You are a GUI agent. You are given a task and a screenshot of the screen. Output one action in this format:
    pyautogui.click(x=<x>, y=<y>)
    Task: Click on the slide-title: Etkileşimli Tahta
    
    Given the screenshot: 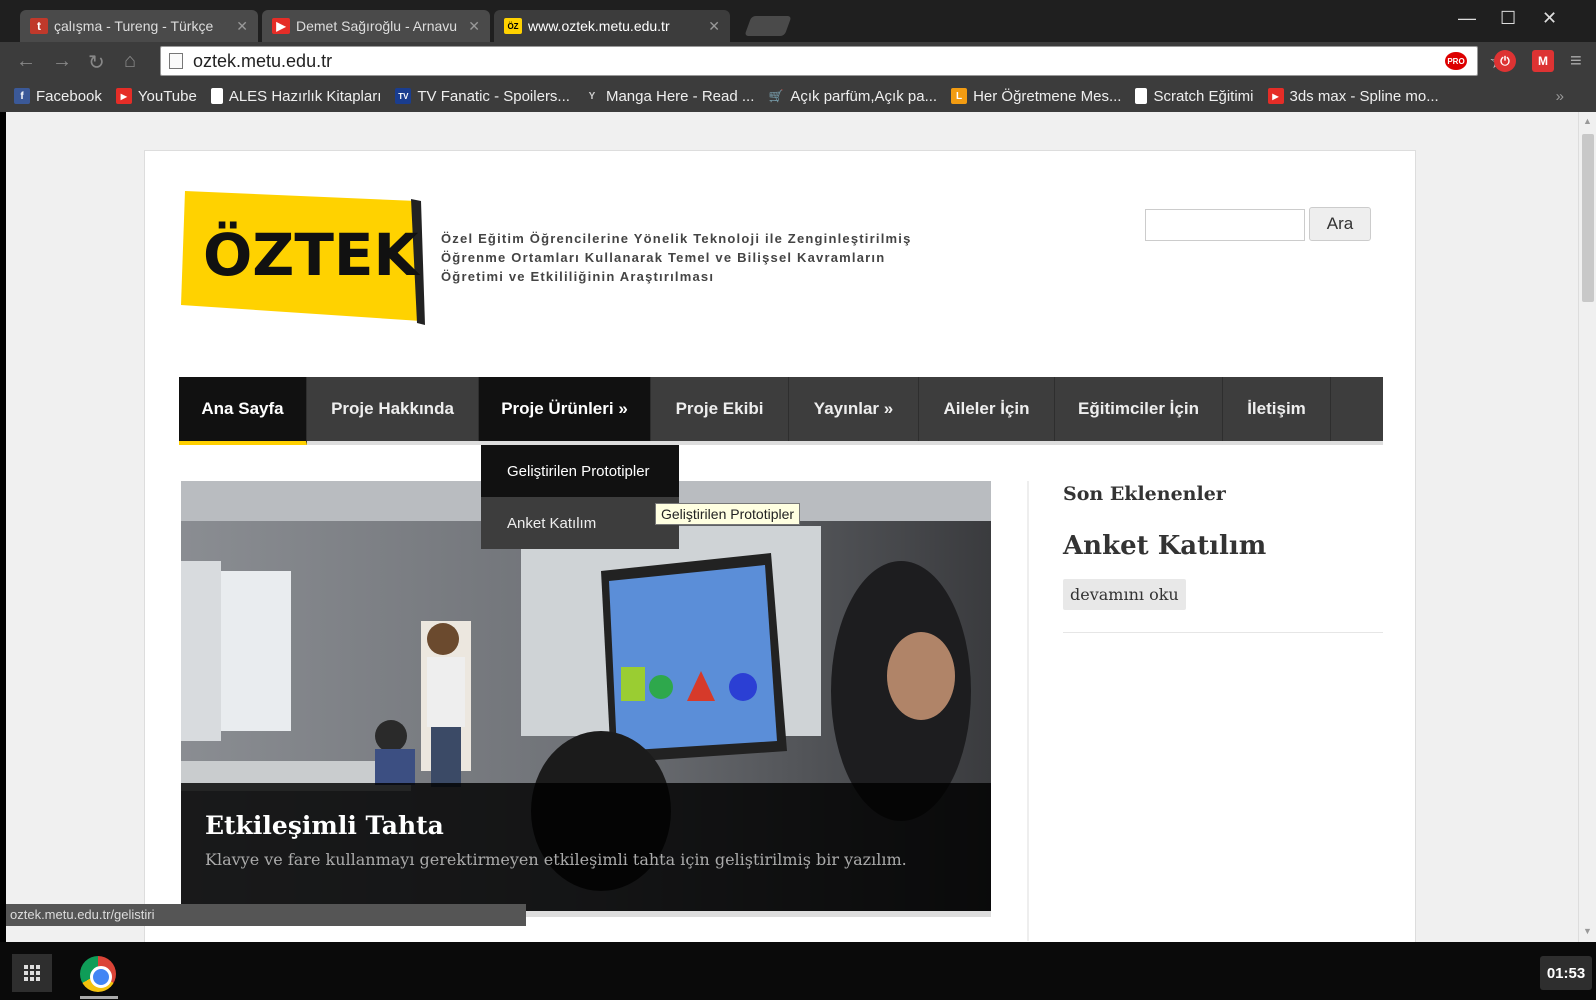 What is the action you would take?
    pyautogui.click(x=586, y=825)
    